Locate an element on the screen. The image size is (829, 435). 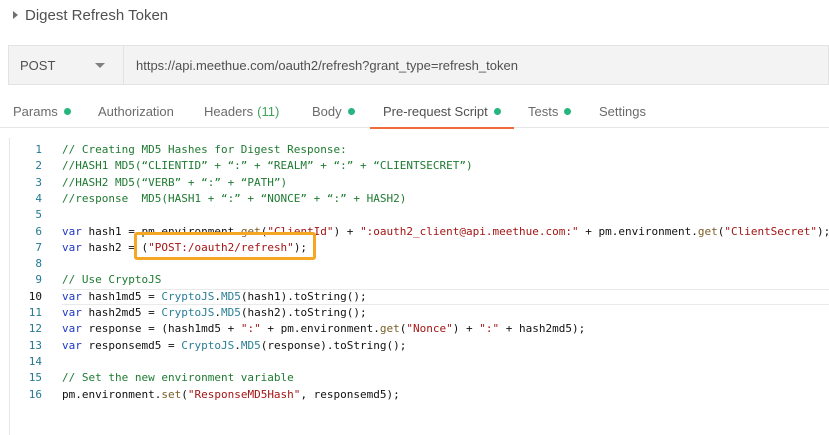
code-token: (hash2).toString(); is located at coordinates (303, 312).